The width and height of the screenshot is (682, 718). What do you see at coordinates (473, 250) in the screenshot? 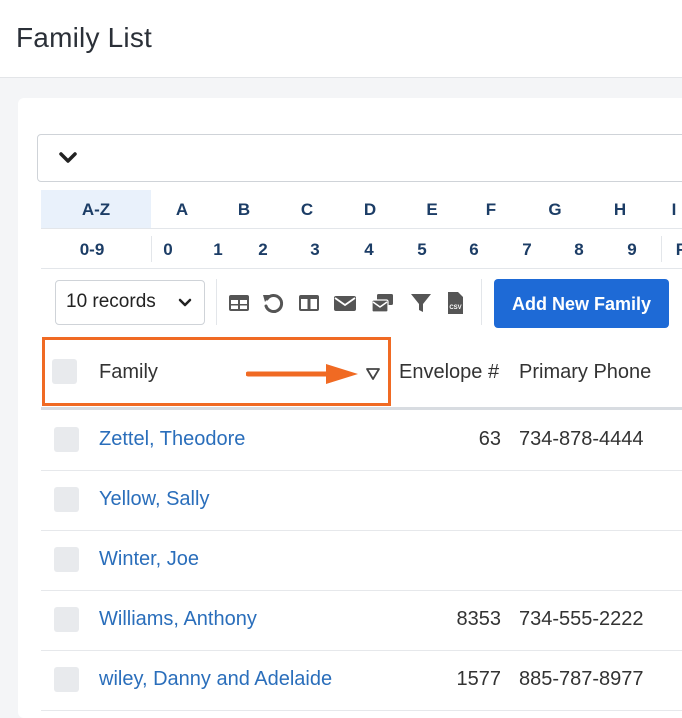
I see `alpha-tab-6: 6` at bounding box center [473, 250].